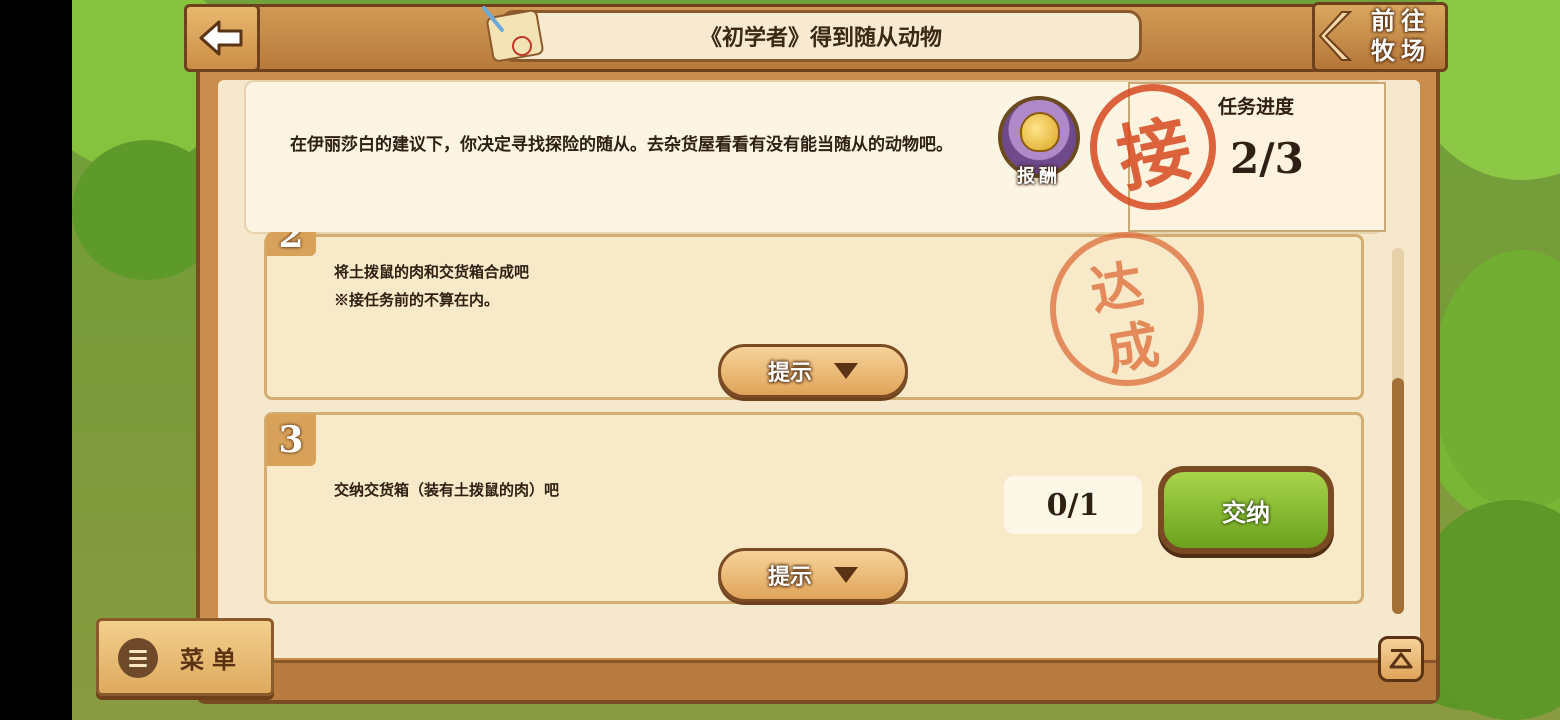  What do you see at coordinates (291, 440) in the screenshot?
I see `step-number: 3` at bounding box center [291, 440].